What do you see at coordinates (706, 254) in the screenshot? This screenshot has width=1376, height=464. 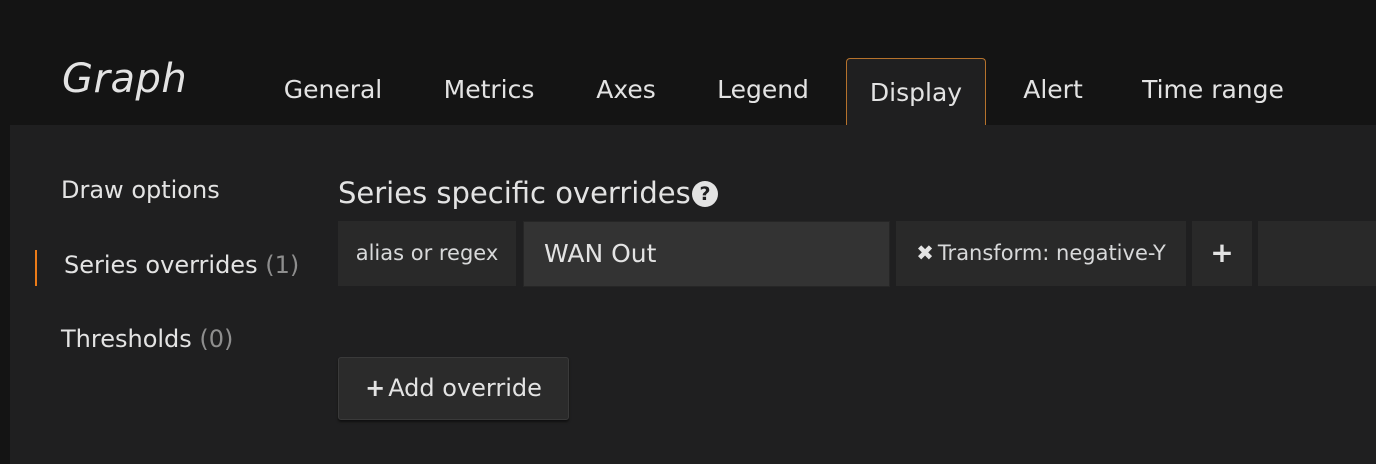 I see `alias-input: WAN Out` at bounding box center [706, 254].